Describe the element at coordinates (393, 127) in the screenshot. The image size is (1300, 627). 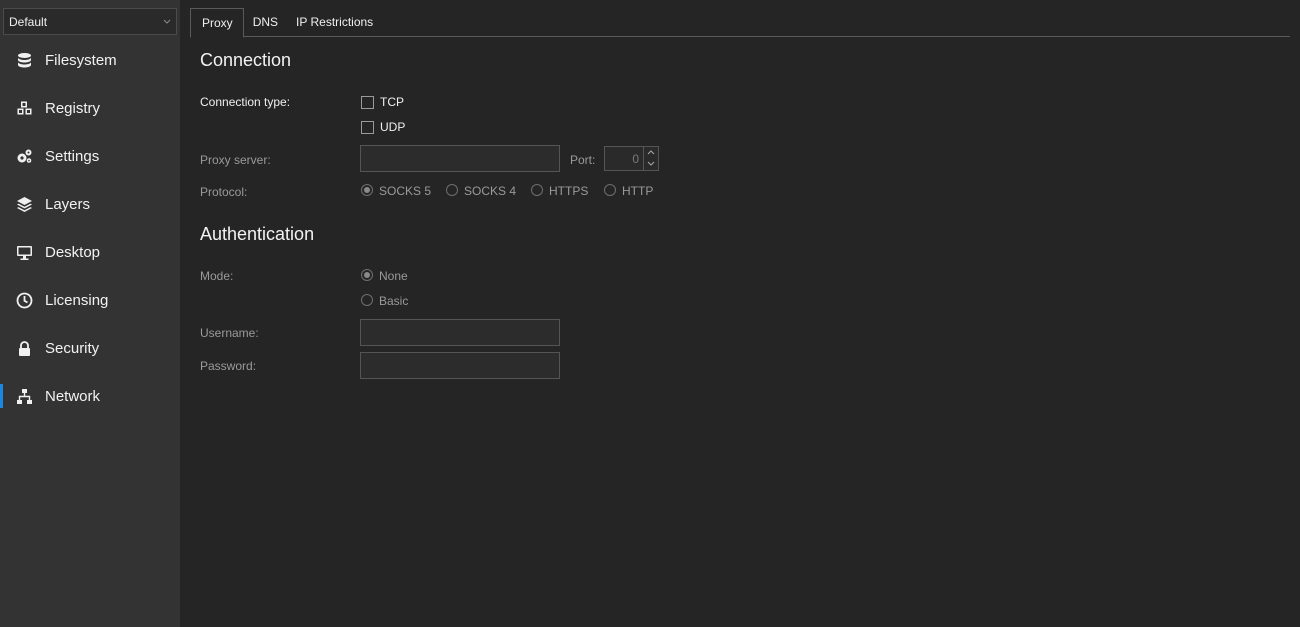
I see `udp-label: UDP` at that location.